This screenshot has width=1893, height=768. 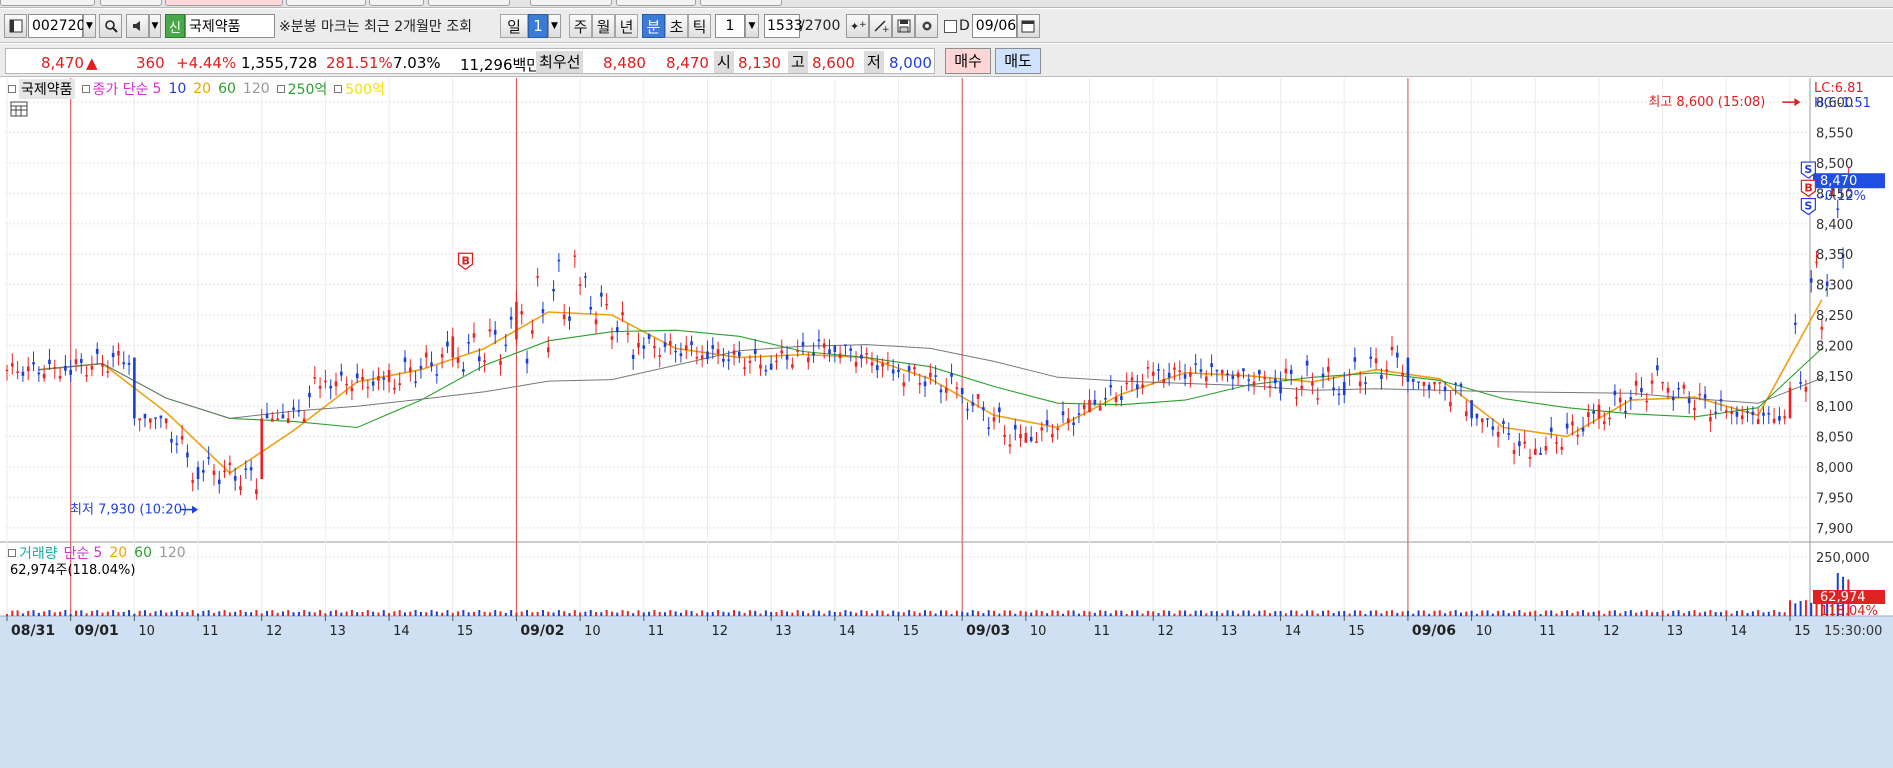 What do you see at coordinates (538, 26) in the screenshot?
I see `period-day-count: 1` at bounding box center [538, 26].